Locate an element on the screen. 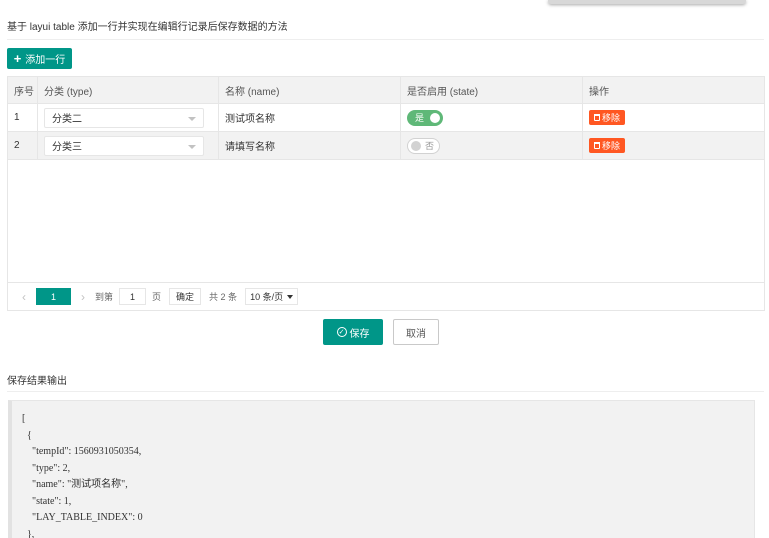  page-title: 基于 layui table 添加一行并实现在编辑行记录后保存数据的方法 is located at coordinates (147, 27).